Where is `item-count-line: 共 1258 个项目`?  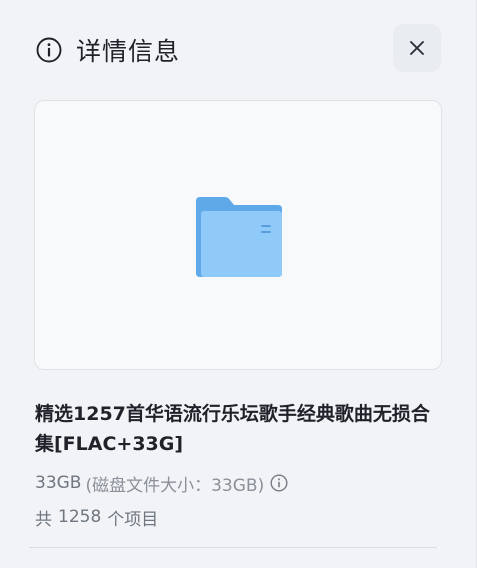 item-count-line: 共 1258 个项目 is located at coordinates (96, 517).